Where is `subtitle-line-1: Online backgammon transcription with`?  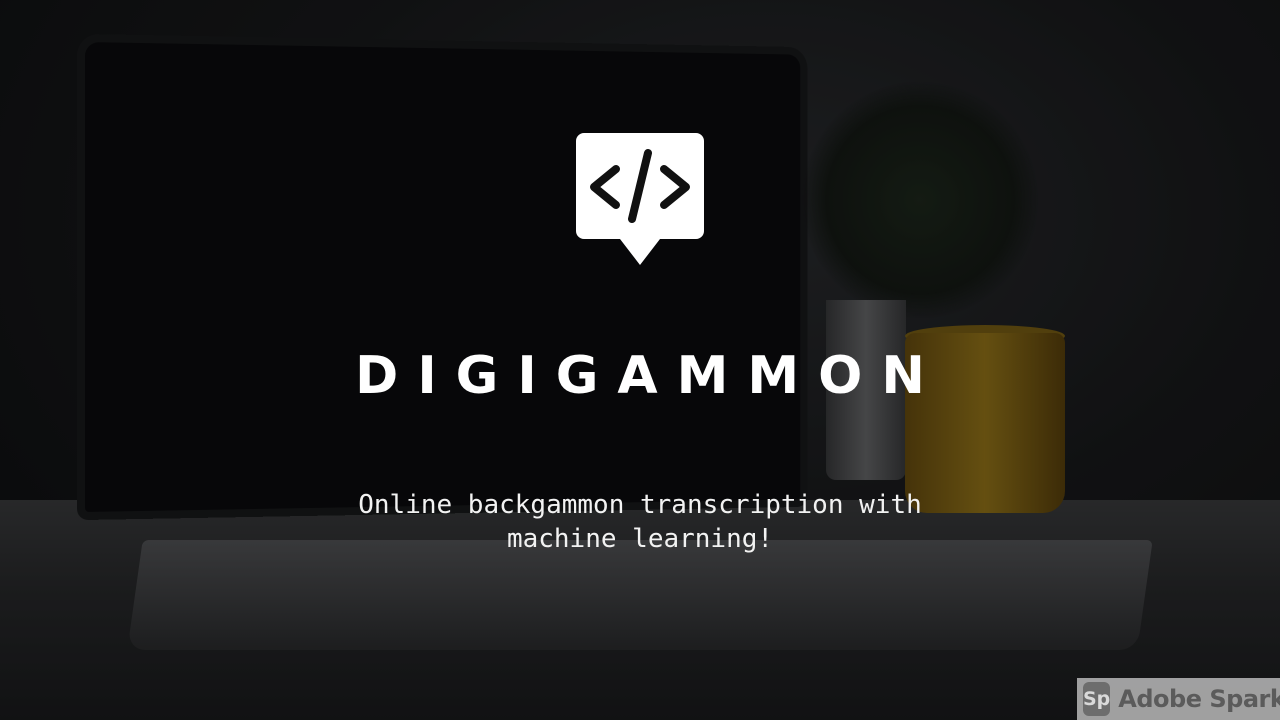 subtitle-line-1: Online backgammon transcription with is located at coordinates (640, 505).